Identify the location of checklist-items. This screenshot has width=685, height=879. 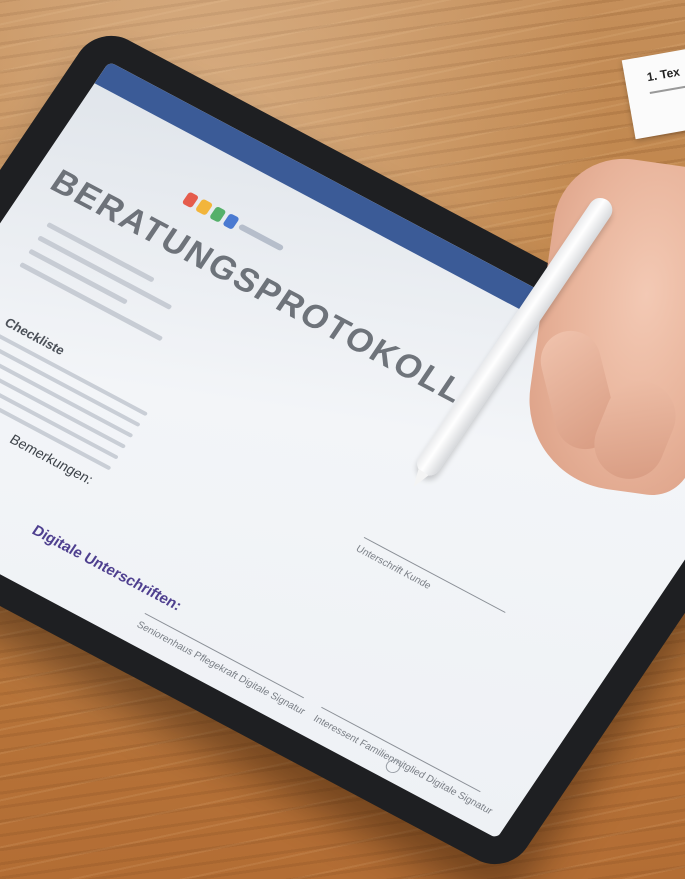
(74, 405).